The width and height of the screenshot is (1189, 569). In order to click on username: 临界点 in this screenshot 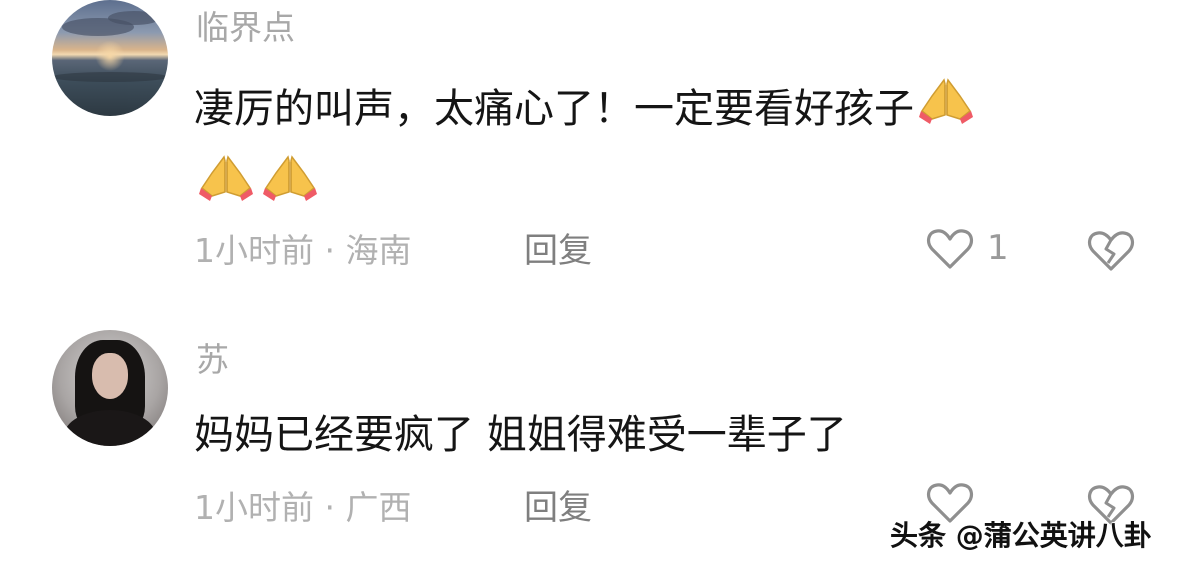, I will do `click(245, 28)`.